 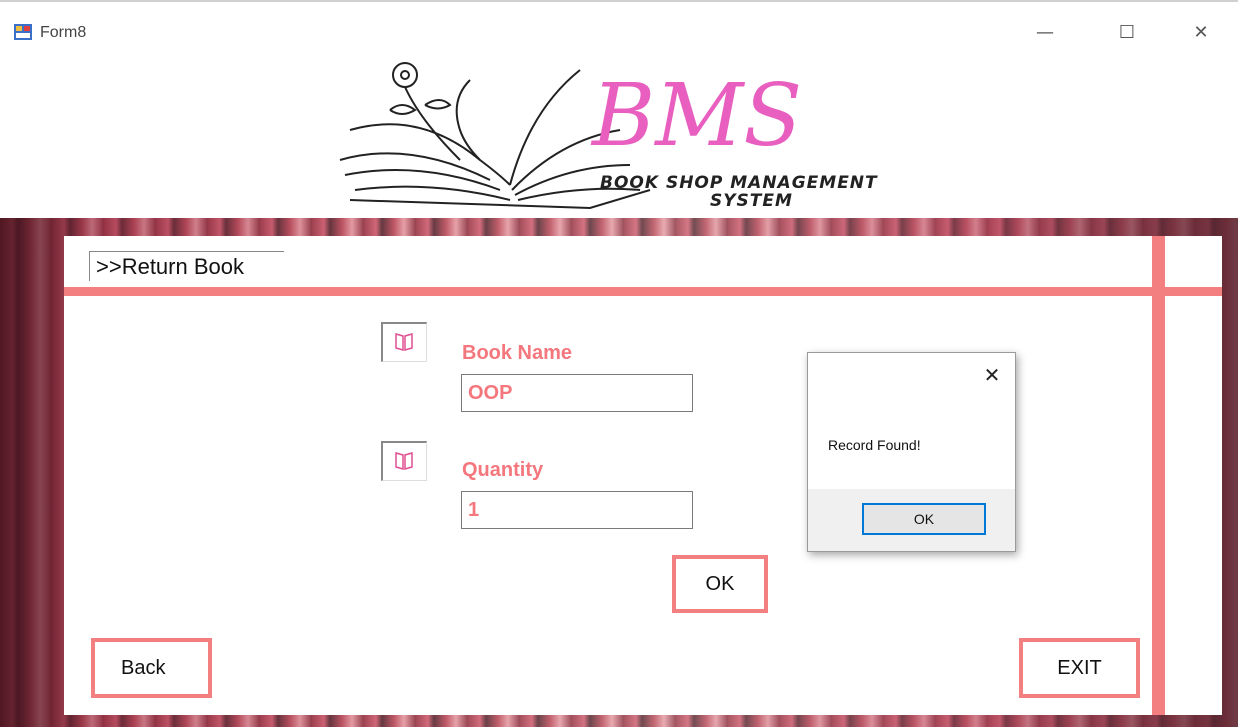 I want to click on horizontal-divider, so click(x=643, y=291).